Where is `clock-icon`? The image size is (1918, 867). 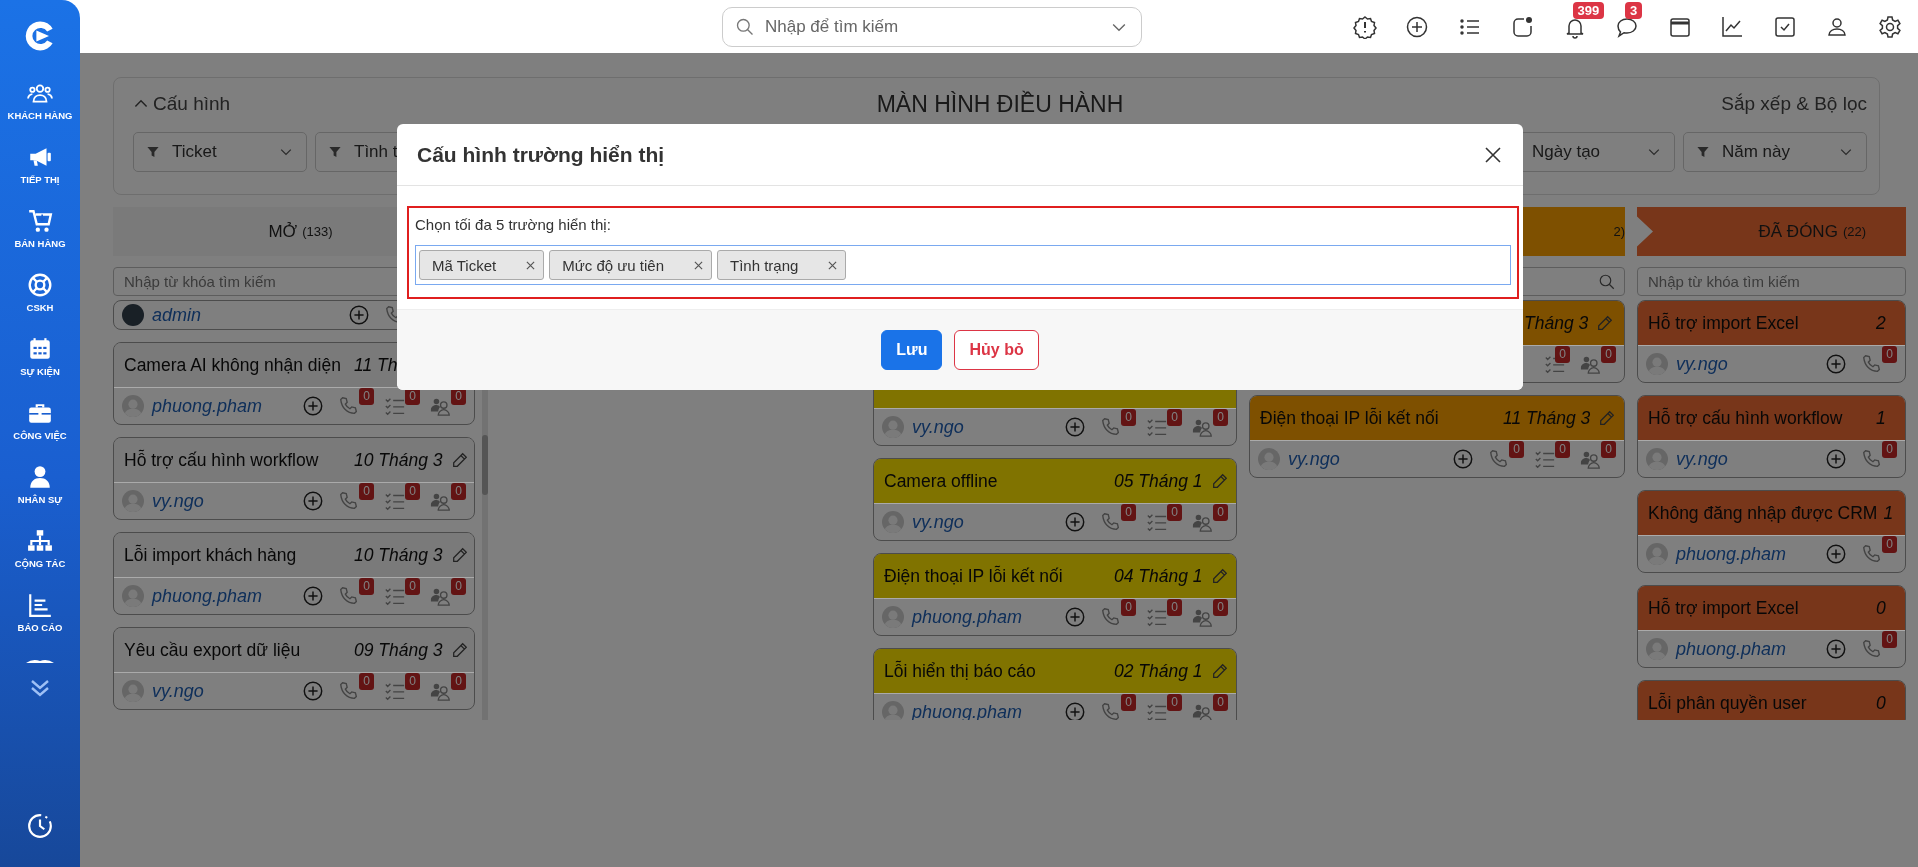
clock-icon is located at coordinates (40, 826).